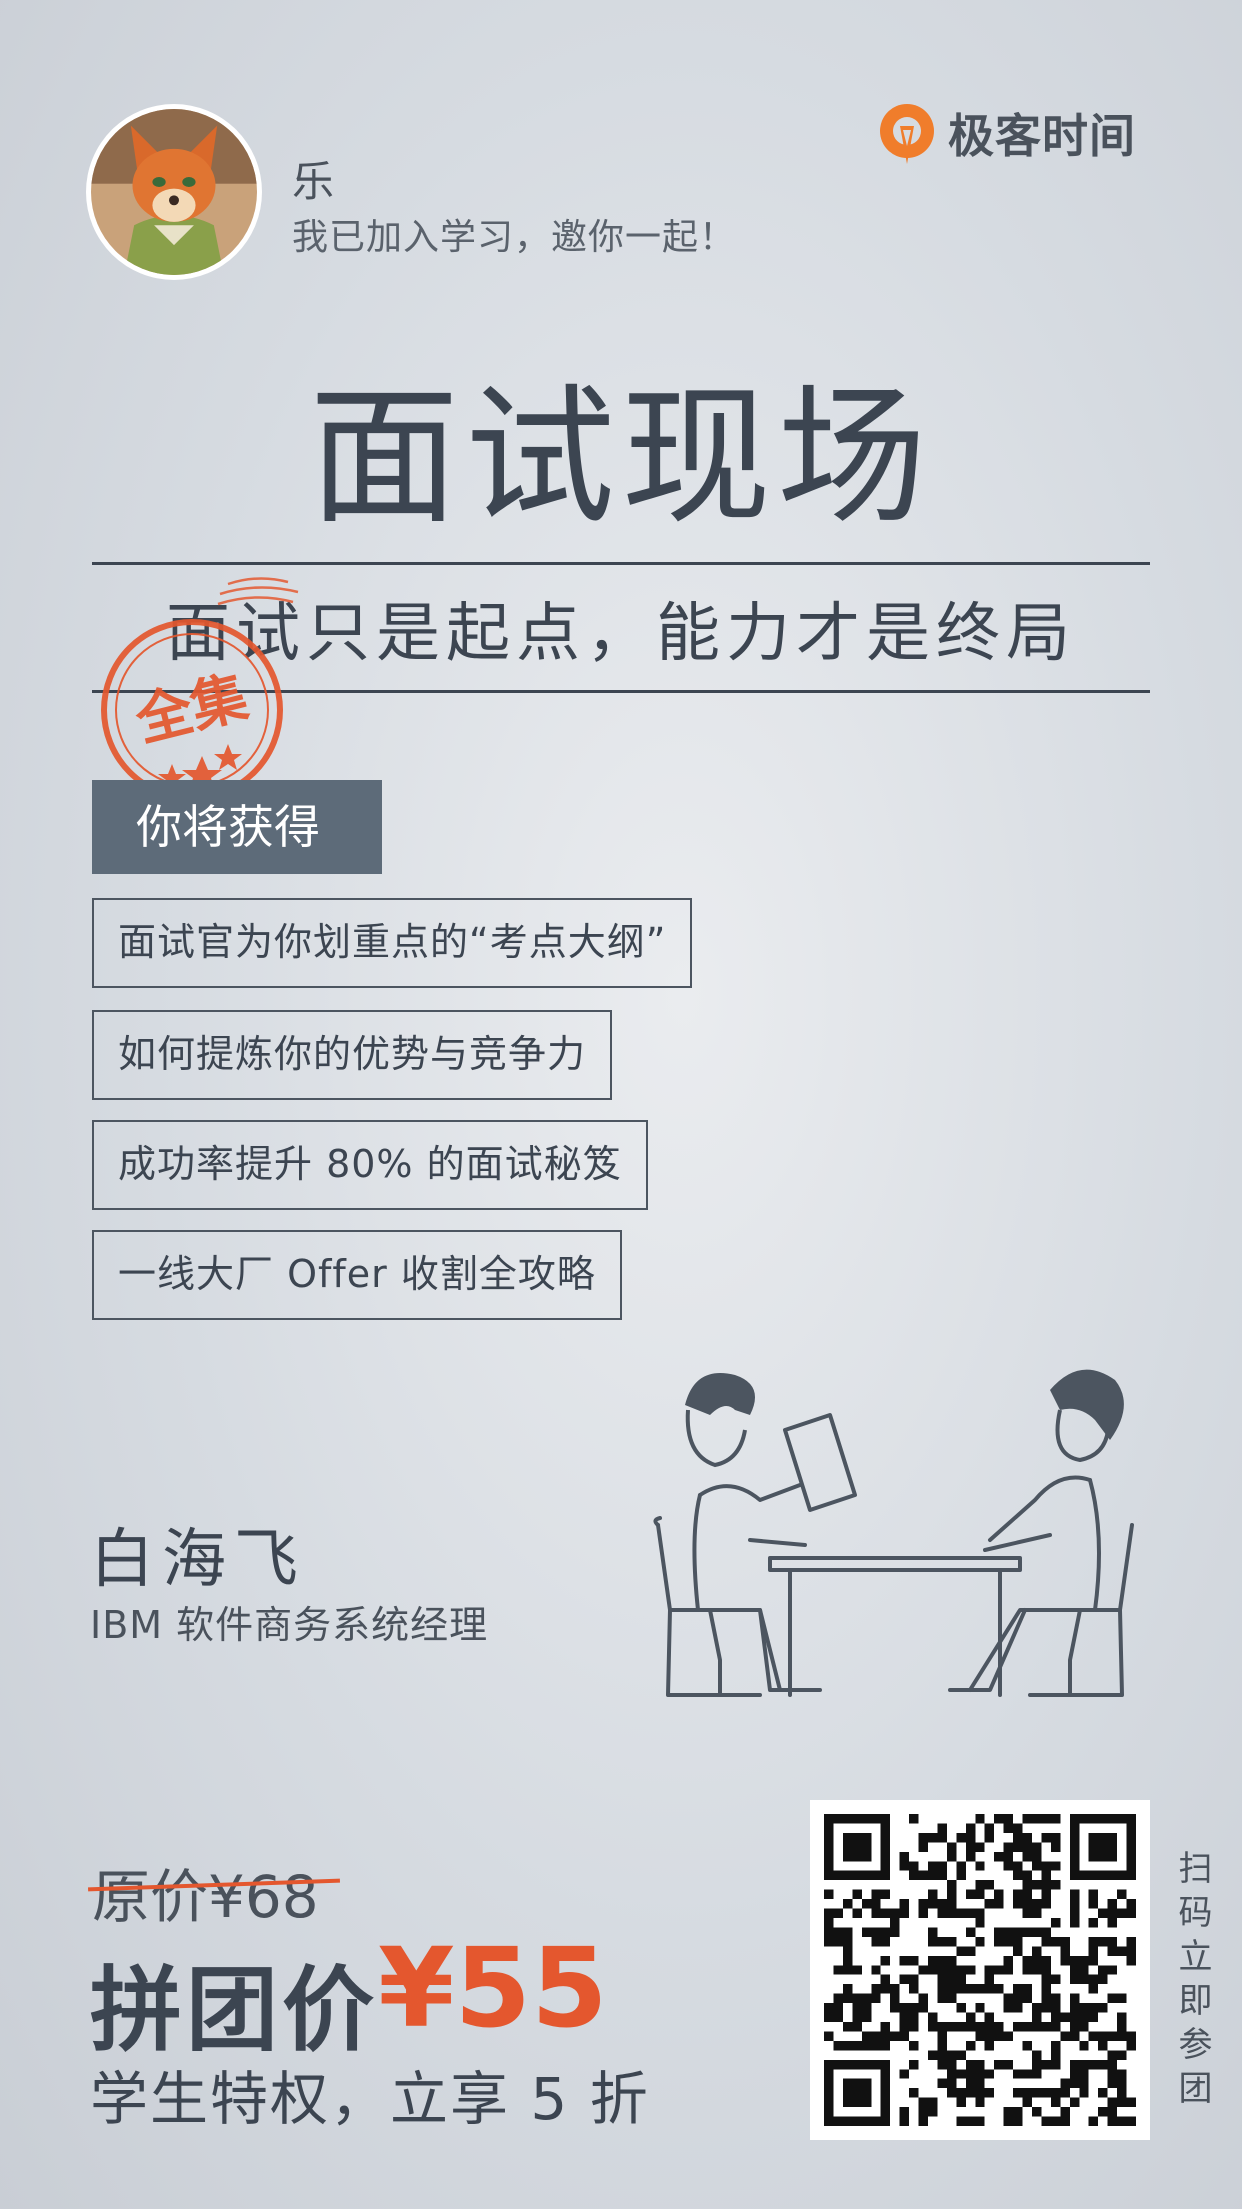  I want to click on gains-heading: 你将获得, so click(237, 827).